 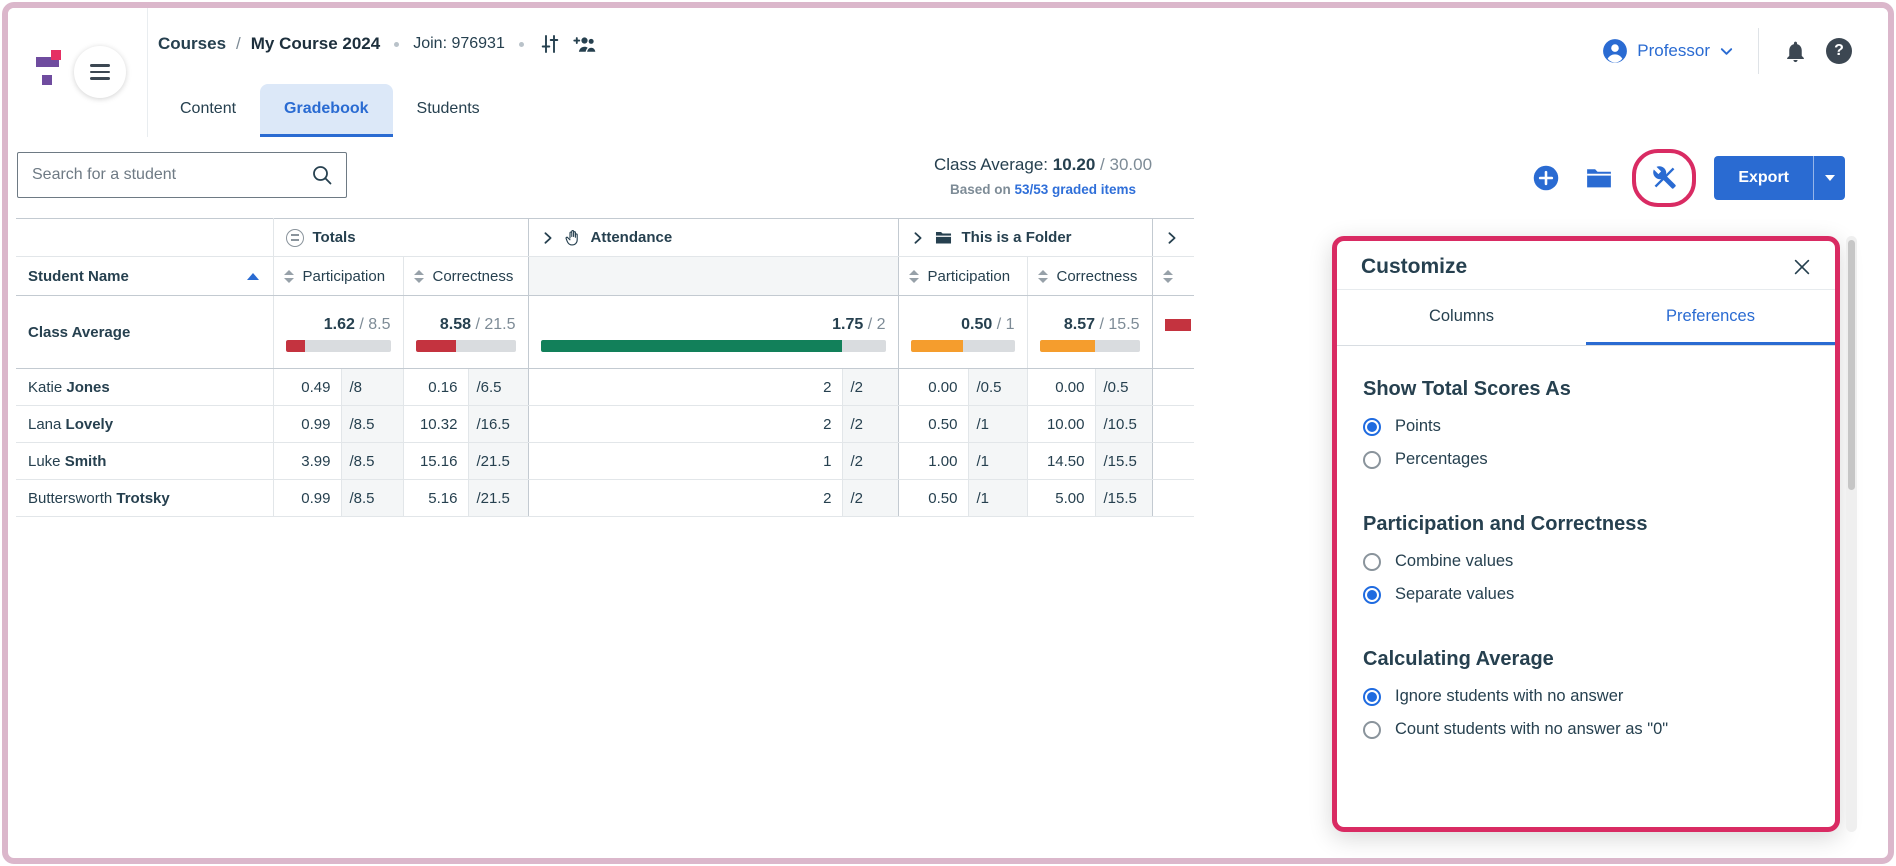 What do you see at coordinates (1546, 178) in the screenshot?
I see `add-item-icon` at bounding box center [1546, 178].